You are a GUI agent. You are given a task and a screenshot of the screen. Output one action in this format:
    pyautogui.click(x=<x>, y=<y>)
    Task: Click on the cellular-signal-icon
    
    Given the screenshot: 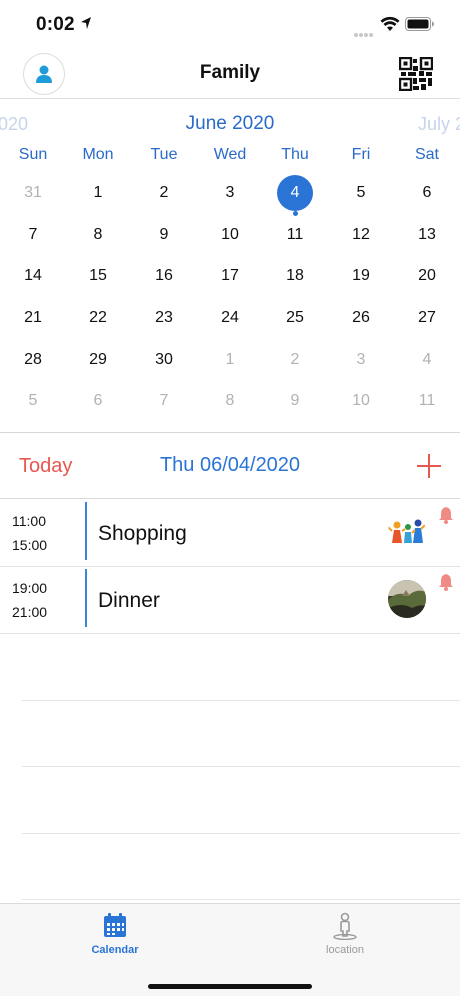 What is the action you would take?
    pyautogui.click(x=365, y=30)
    